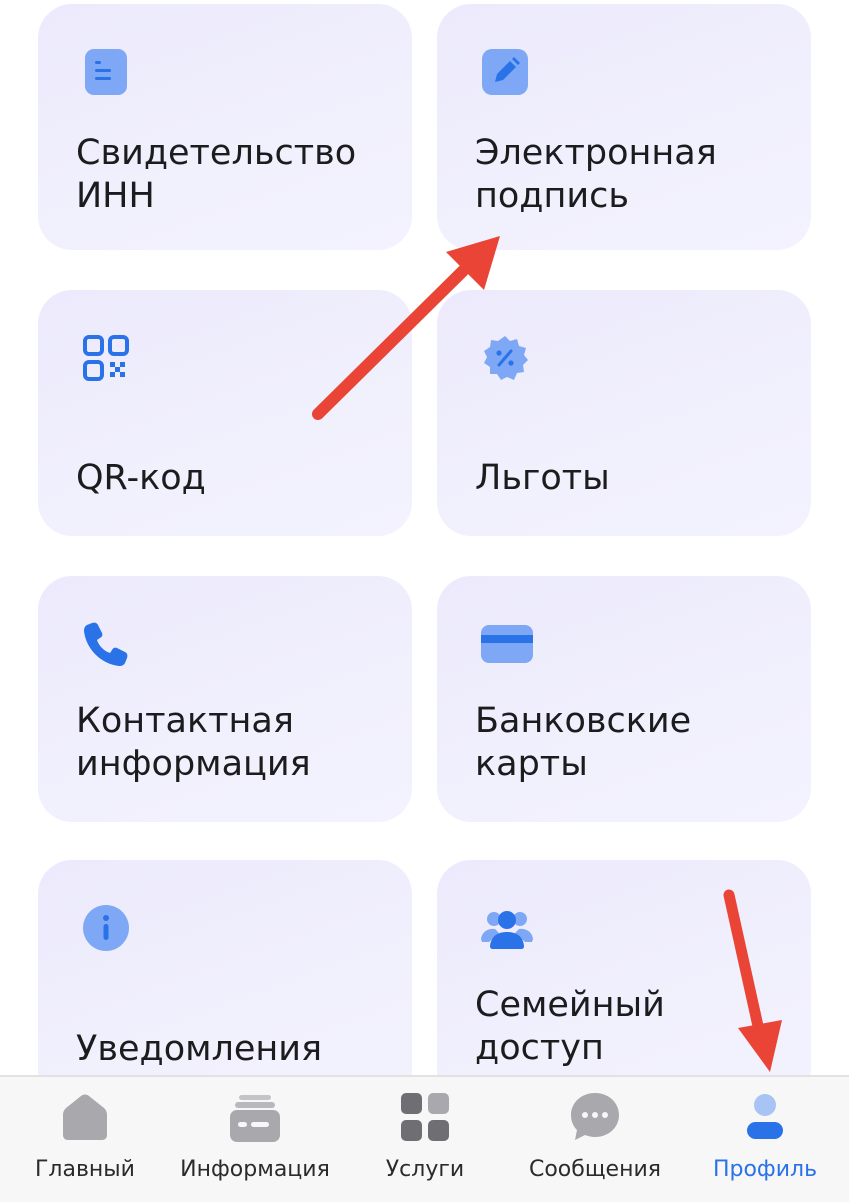  What do you see at coordinates (225, 983) in the screenshot?
I see `tile-notifications: Уведомления` at bounding box center [225, 983].